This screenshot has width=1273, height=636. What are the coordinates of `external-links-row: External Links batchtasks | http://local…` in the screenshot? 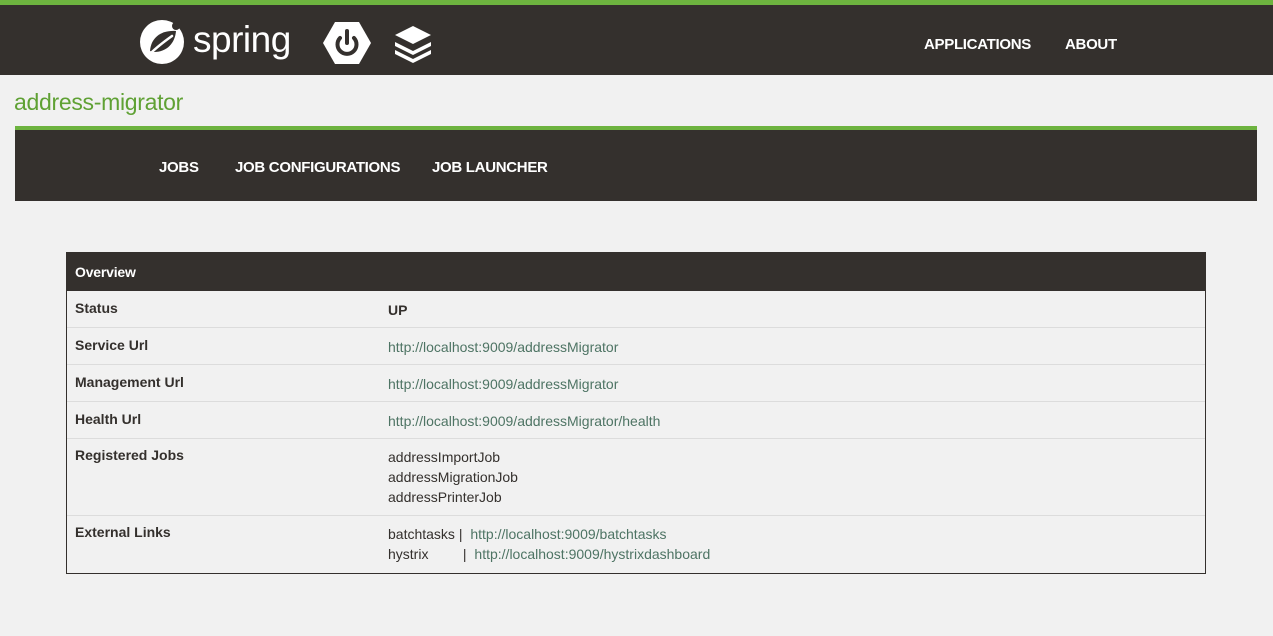 It's located at (636, 544).